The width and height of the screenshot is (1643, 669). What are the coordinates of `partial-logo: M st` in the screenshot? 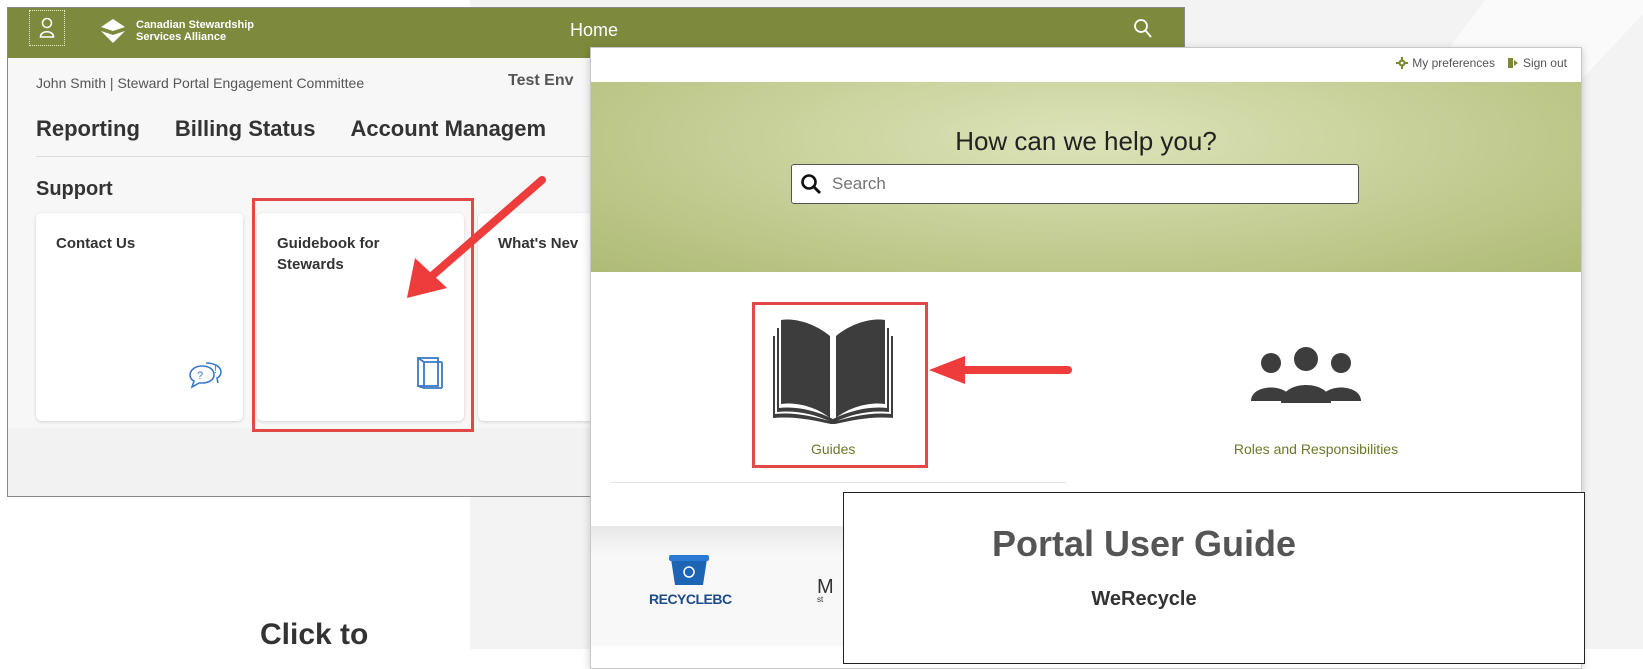 It's located at (825, 590).